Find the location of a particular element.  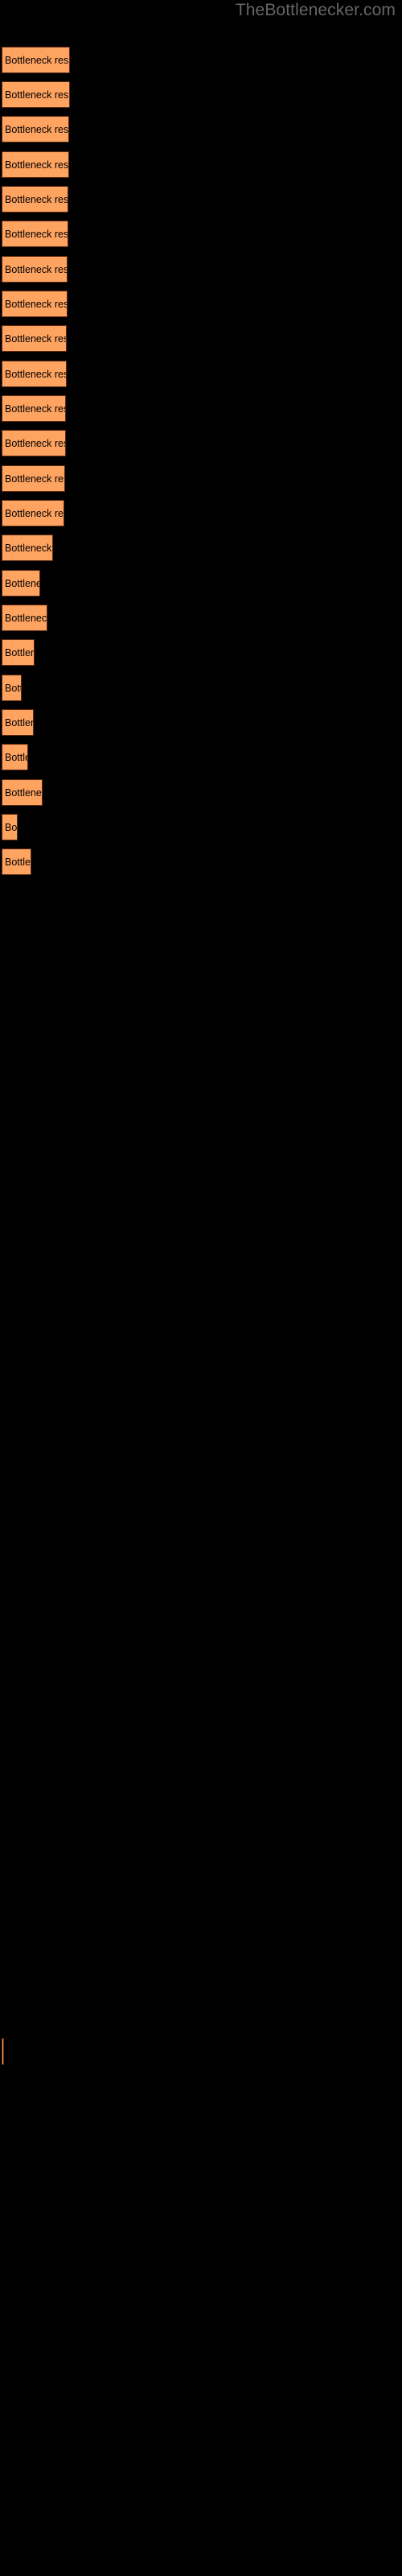

bar-5: Bottleneck result is located at coordinates (35, 234).